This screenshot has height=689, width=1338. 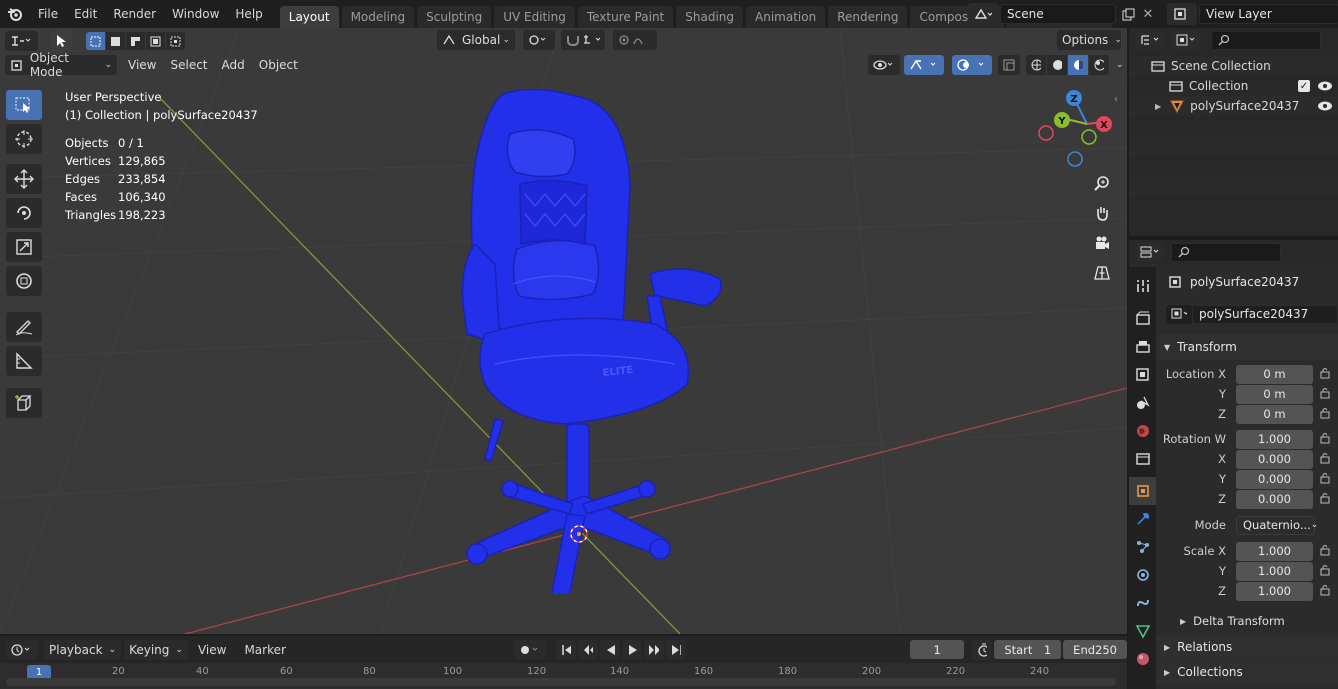 What do you see at coordinates (188, 65) in the screenshot?
I see `menu-select: Select` at bounding box center [188, 65].